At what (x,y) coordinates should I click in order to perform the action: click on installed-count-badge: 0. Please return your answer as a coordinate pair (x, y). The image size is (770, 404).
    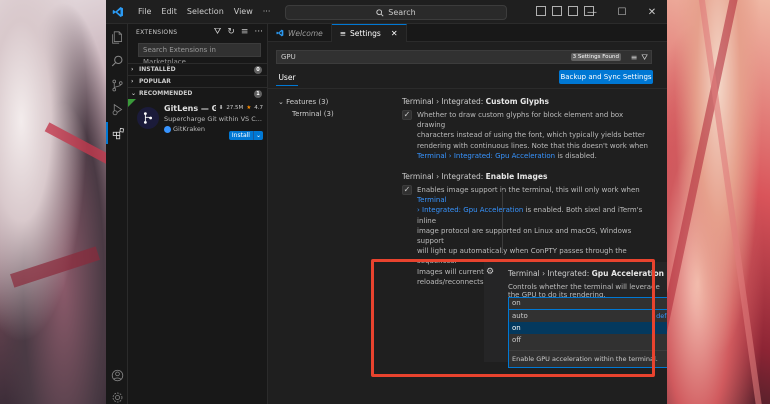
    Looking at the image, I should click on (258, 70).